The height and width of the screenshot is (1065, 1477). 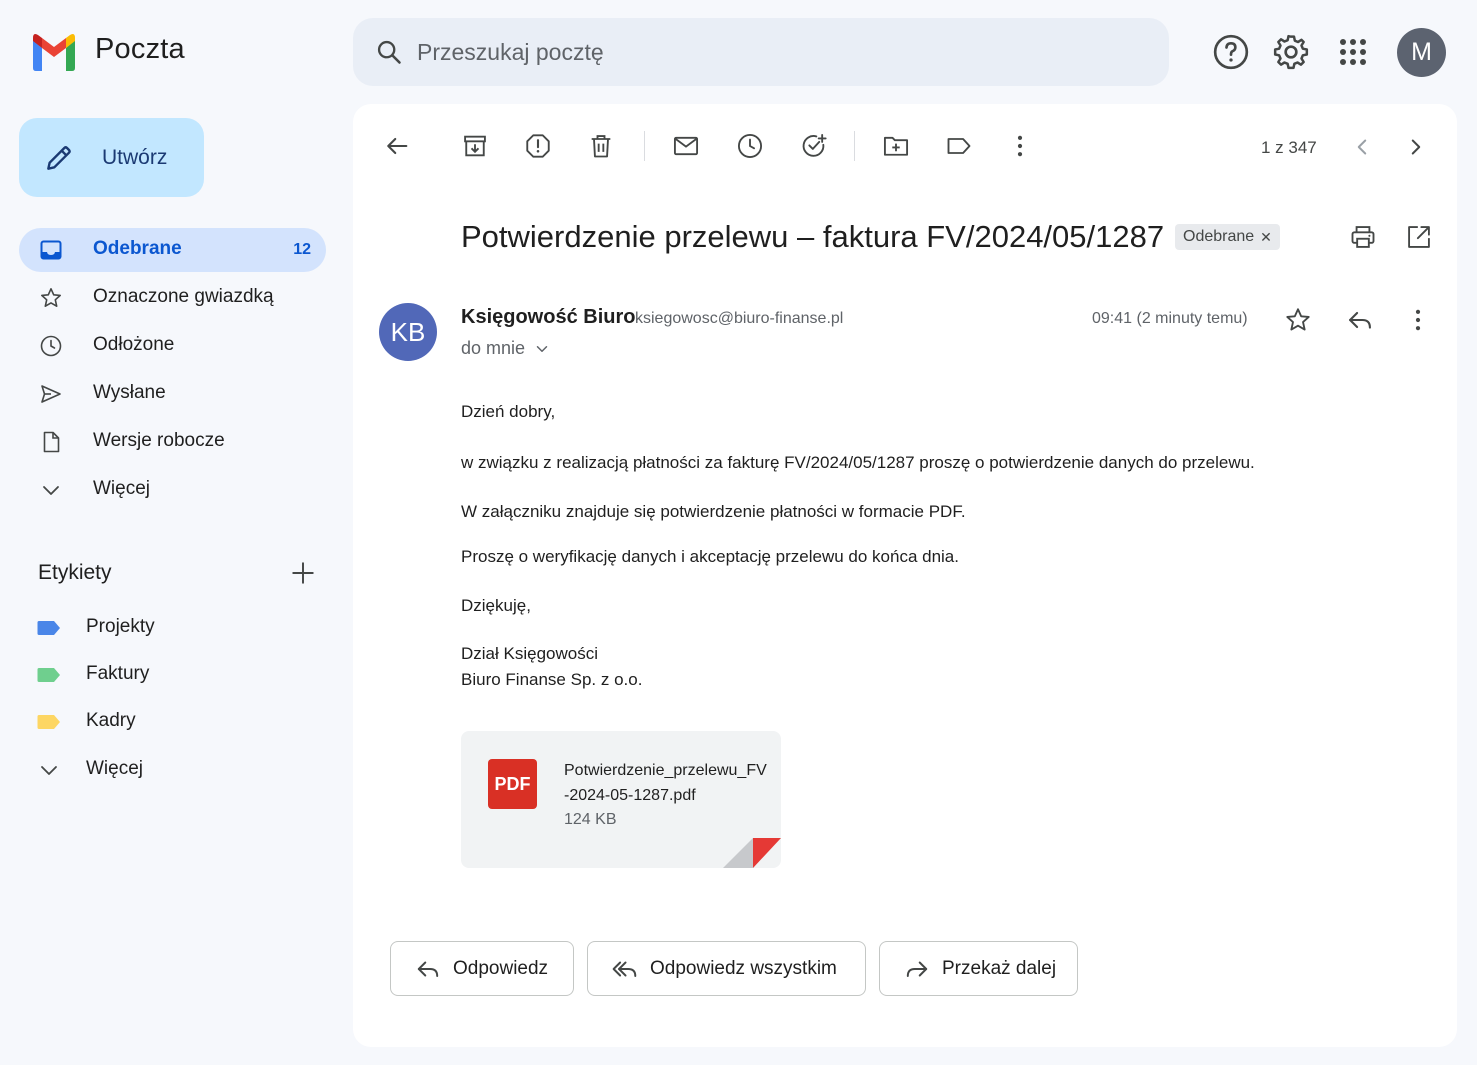 I want to click on email-signature-line: Biuro Finanse Sp. z o.o., so click(x=552, y=679).